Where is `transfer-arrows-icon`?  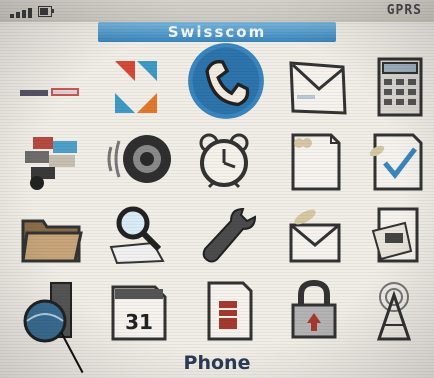 transfer-arrows-icon is located at coordinates (136, 87).